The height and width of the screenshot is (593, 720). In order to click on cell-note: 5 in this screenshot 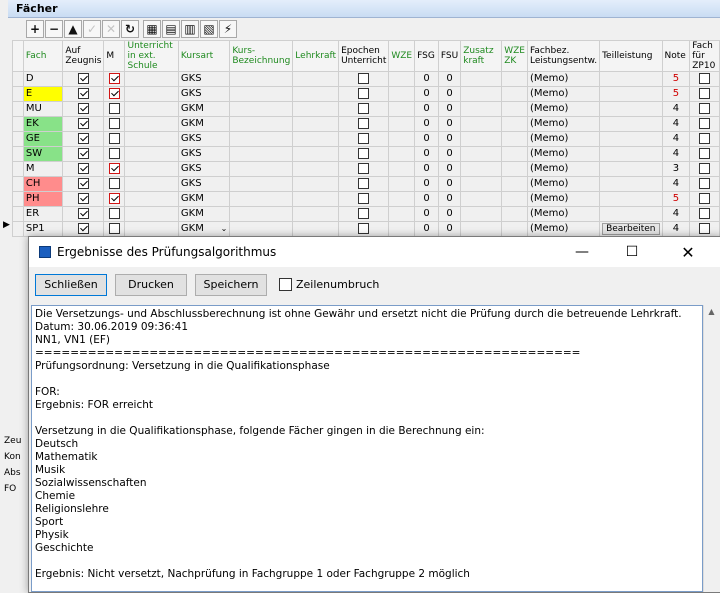, I will do `click(676, 94)`.